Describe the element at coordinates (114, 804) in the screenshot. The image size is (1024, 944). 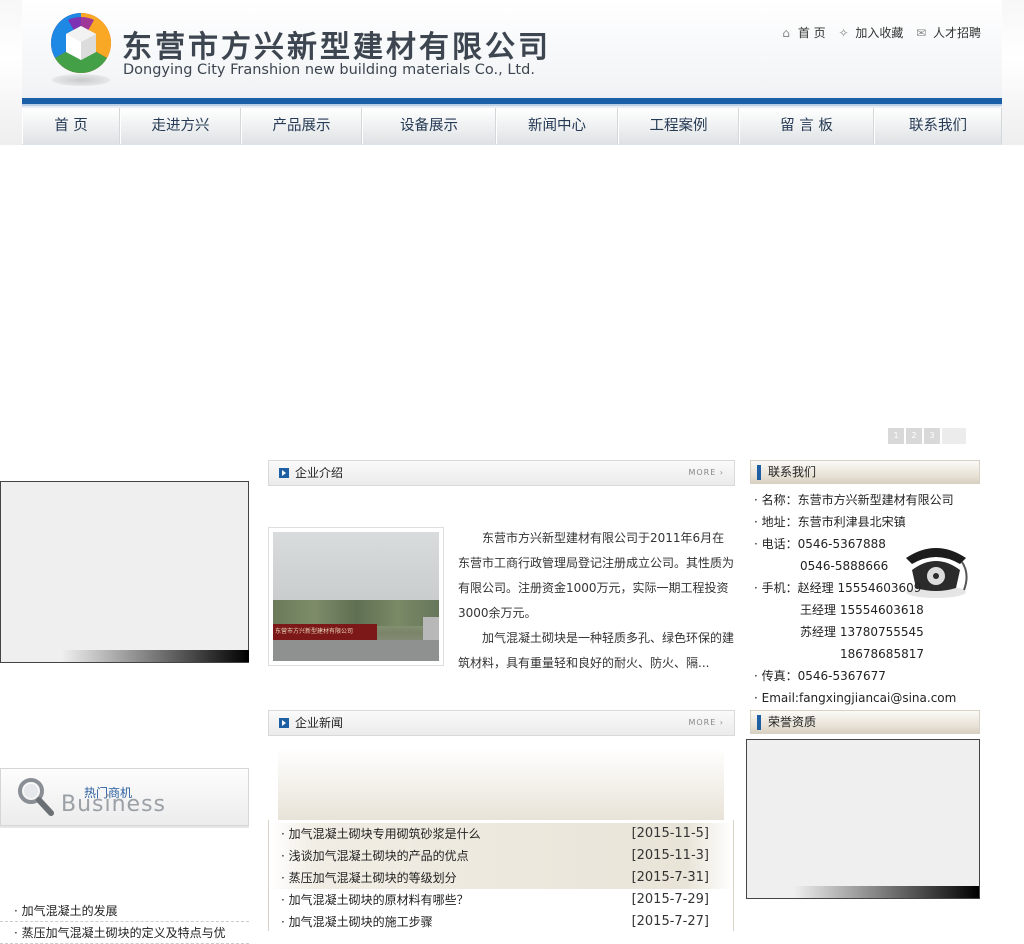
I see `business-label-en: Business` at that location.